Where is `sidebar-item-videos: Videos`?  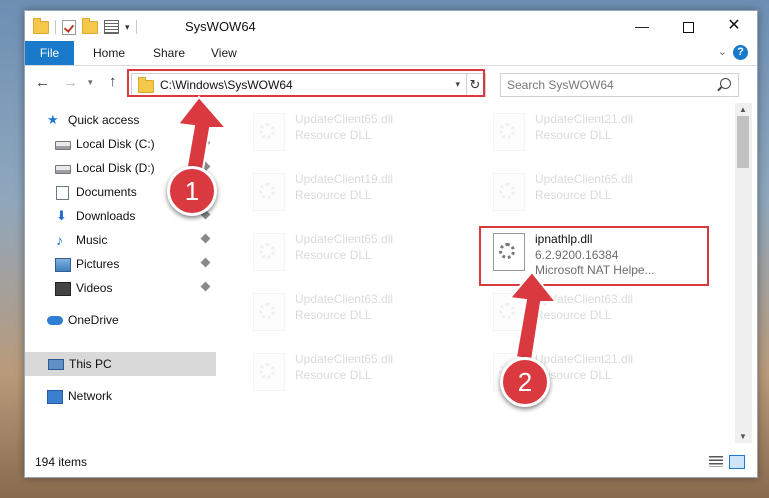
sidebar-item-videos: Videos is located at coordinates (135, 288).